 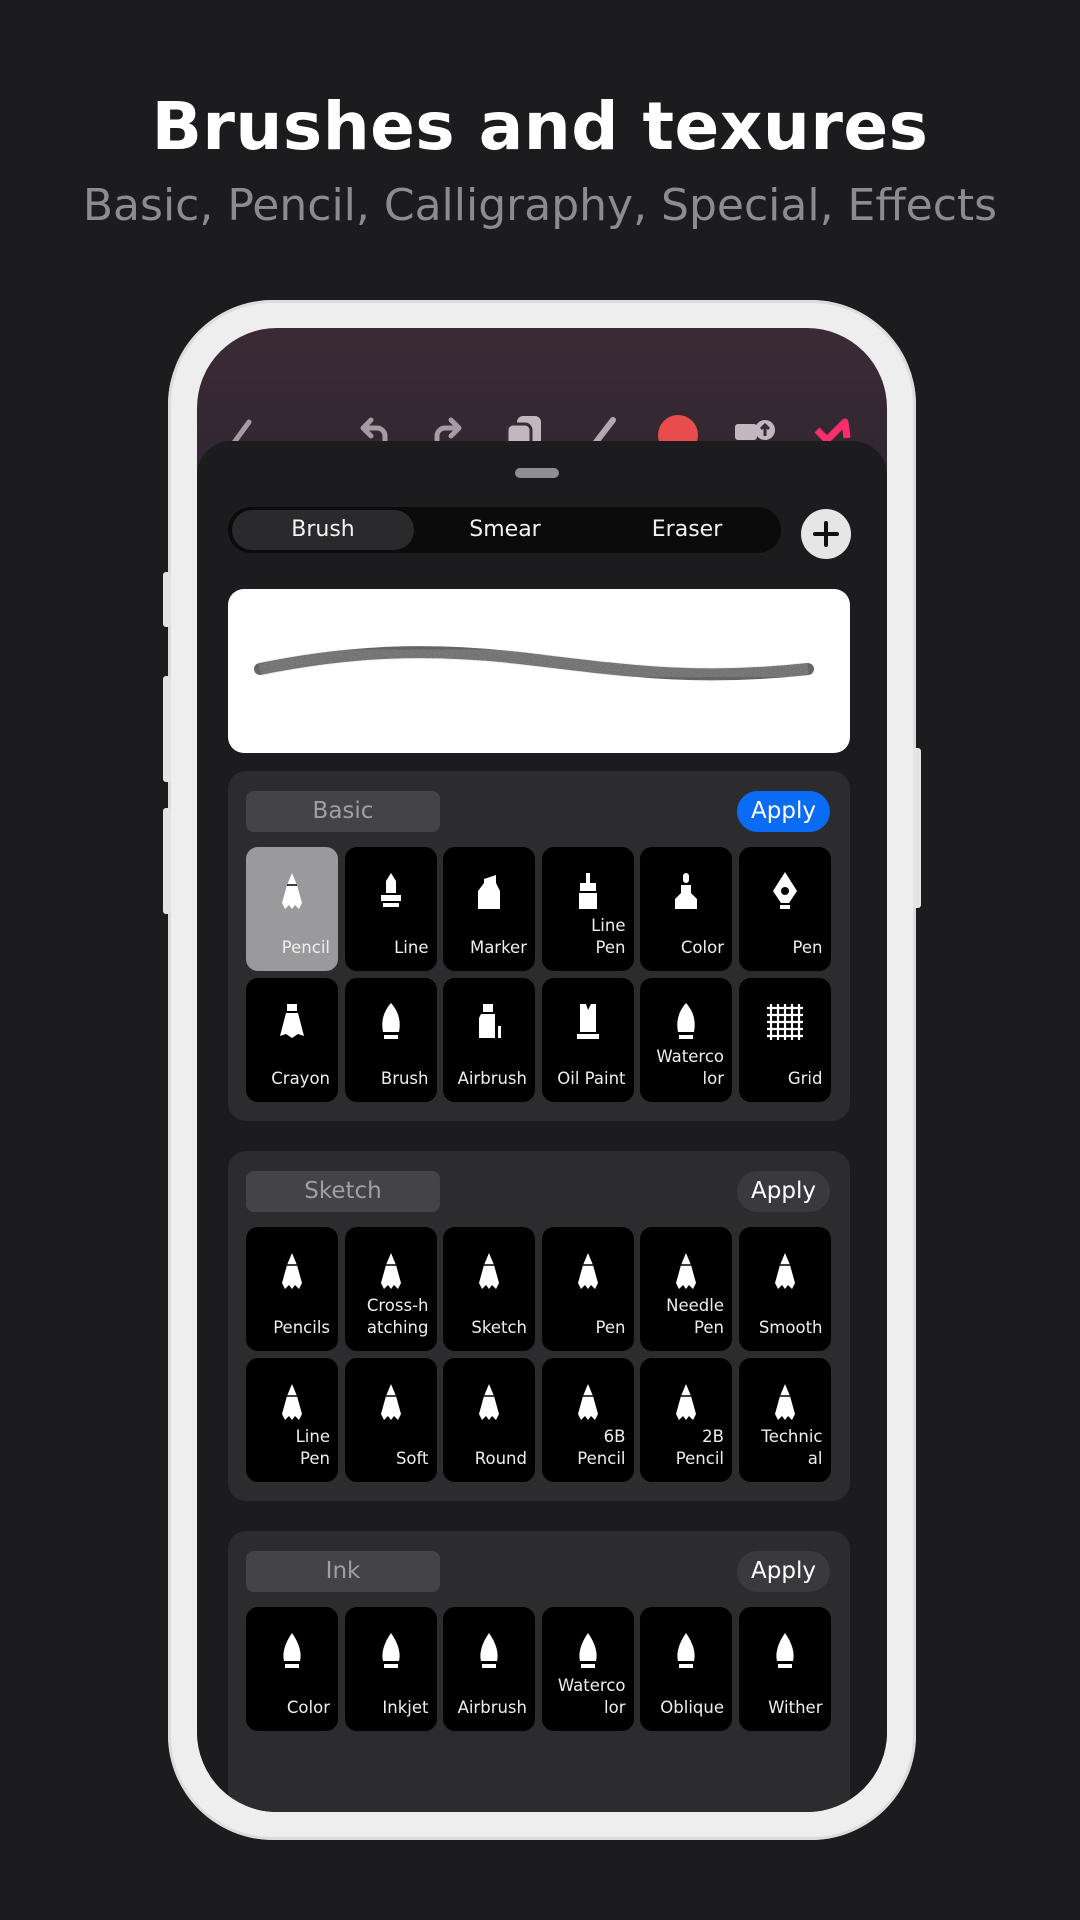 I want to click on brush-tile: Crayon, so click(x=292, y=1040).